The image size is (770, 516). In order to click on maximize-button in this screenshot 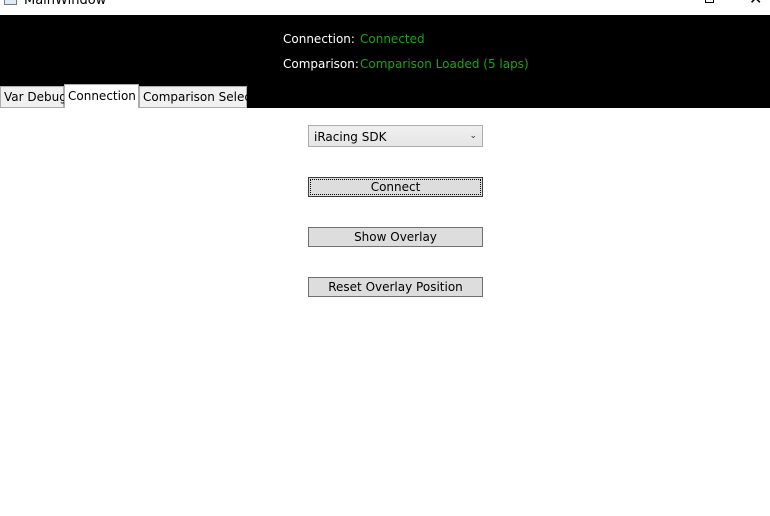, I will do `click(710, 7)`.